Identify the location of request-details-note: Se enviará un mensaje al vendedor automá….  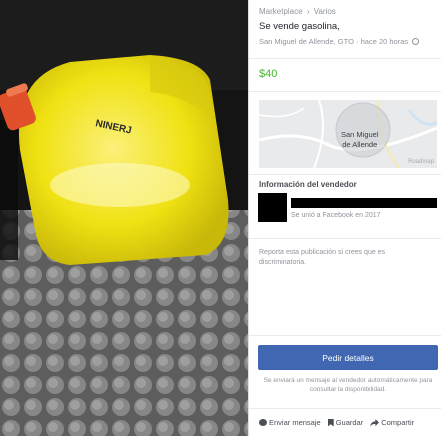
(348, 385).